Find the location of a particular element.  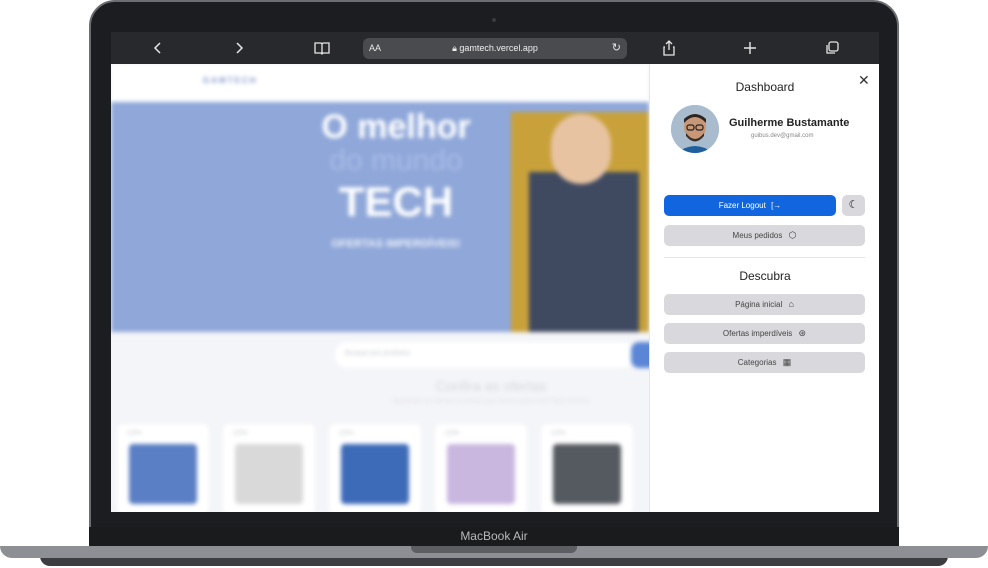

discover-title: Descubra is located at coordinates (765, 276).